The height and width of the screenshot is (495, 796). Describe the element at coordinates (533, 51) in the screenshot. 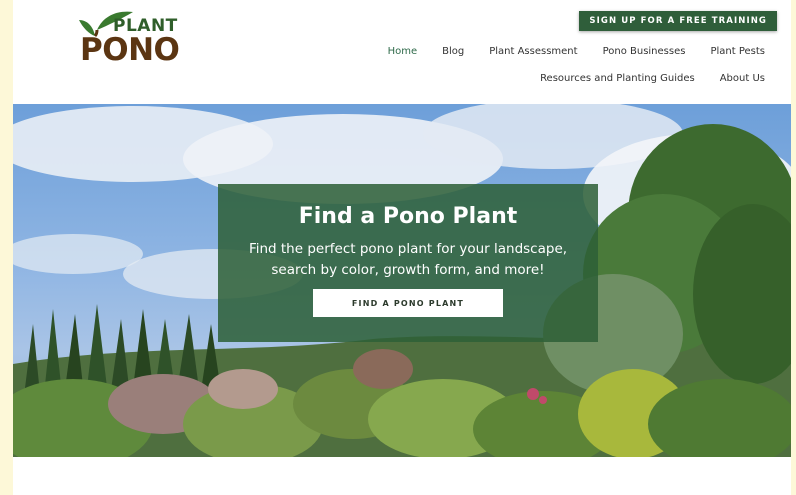

I see `nav-plant-assessment: Plant Assessment` at that location.